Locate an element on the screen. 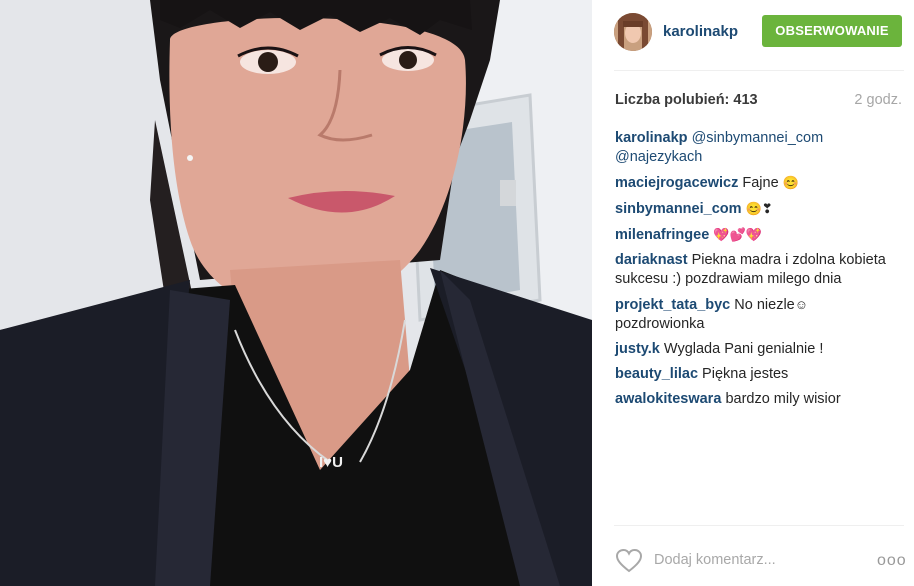 This screenshot has width=914, height=586. avatar is located at coordinates (633, 32).